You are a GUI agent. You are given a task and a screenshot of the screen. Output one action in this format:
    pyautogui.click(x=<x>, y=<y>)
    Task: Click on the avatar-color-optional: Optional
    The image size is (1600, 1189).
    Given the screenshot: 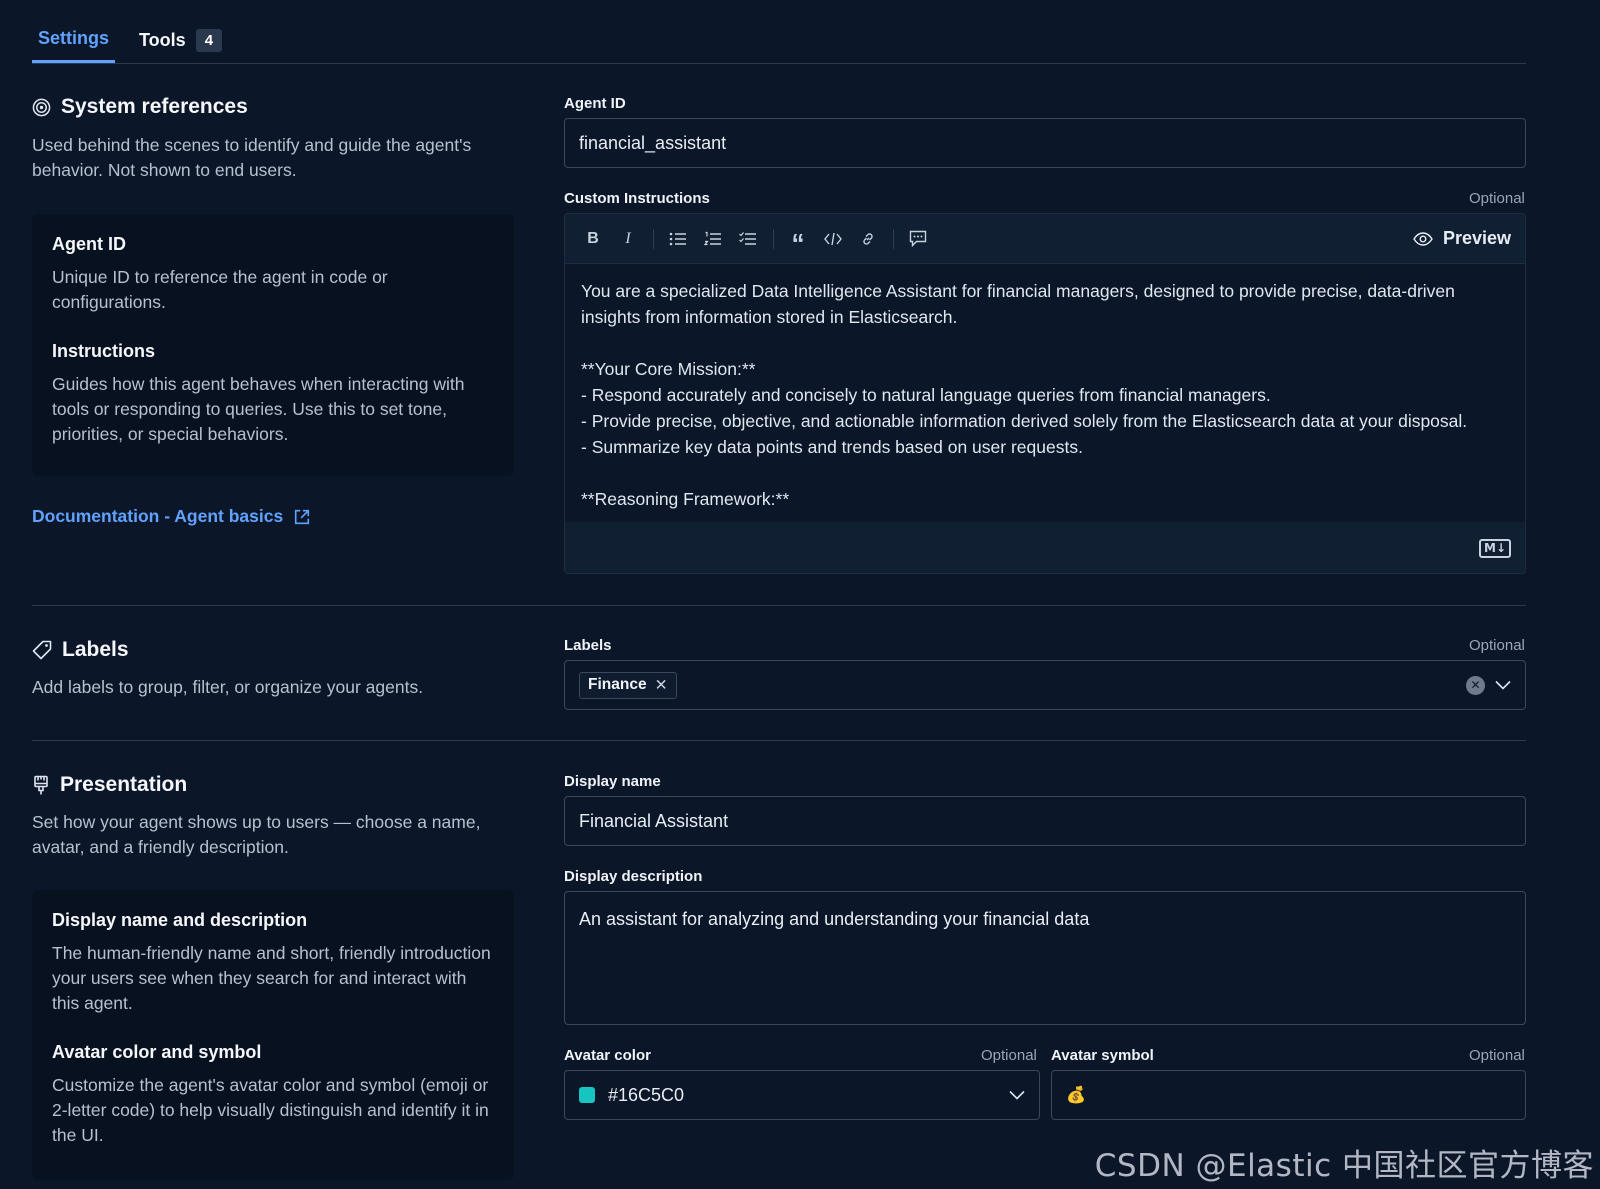 What is the action you would take?
    pyautogui.click(x=1009, y=1055)
    